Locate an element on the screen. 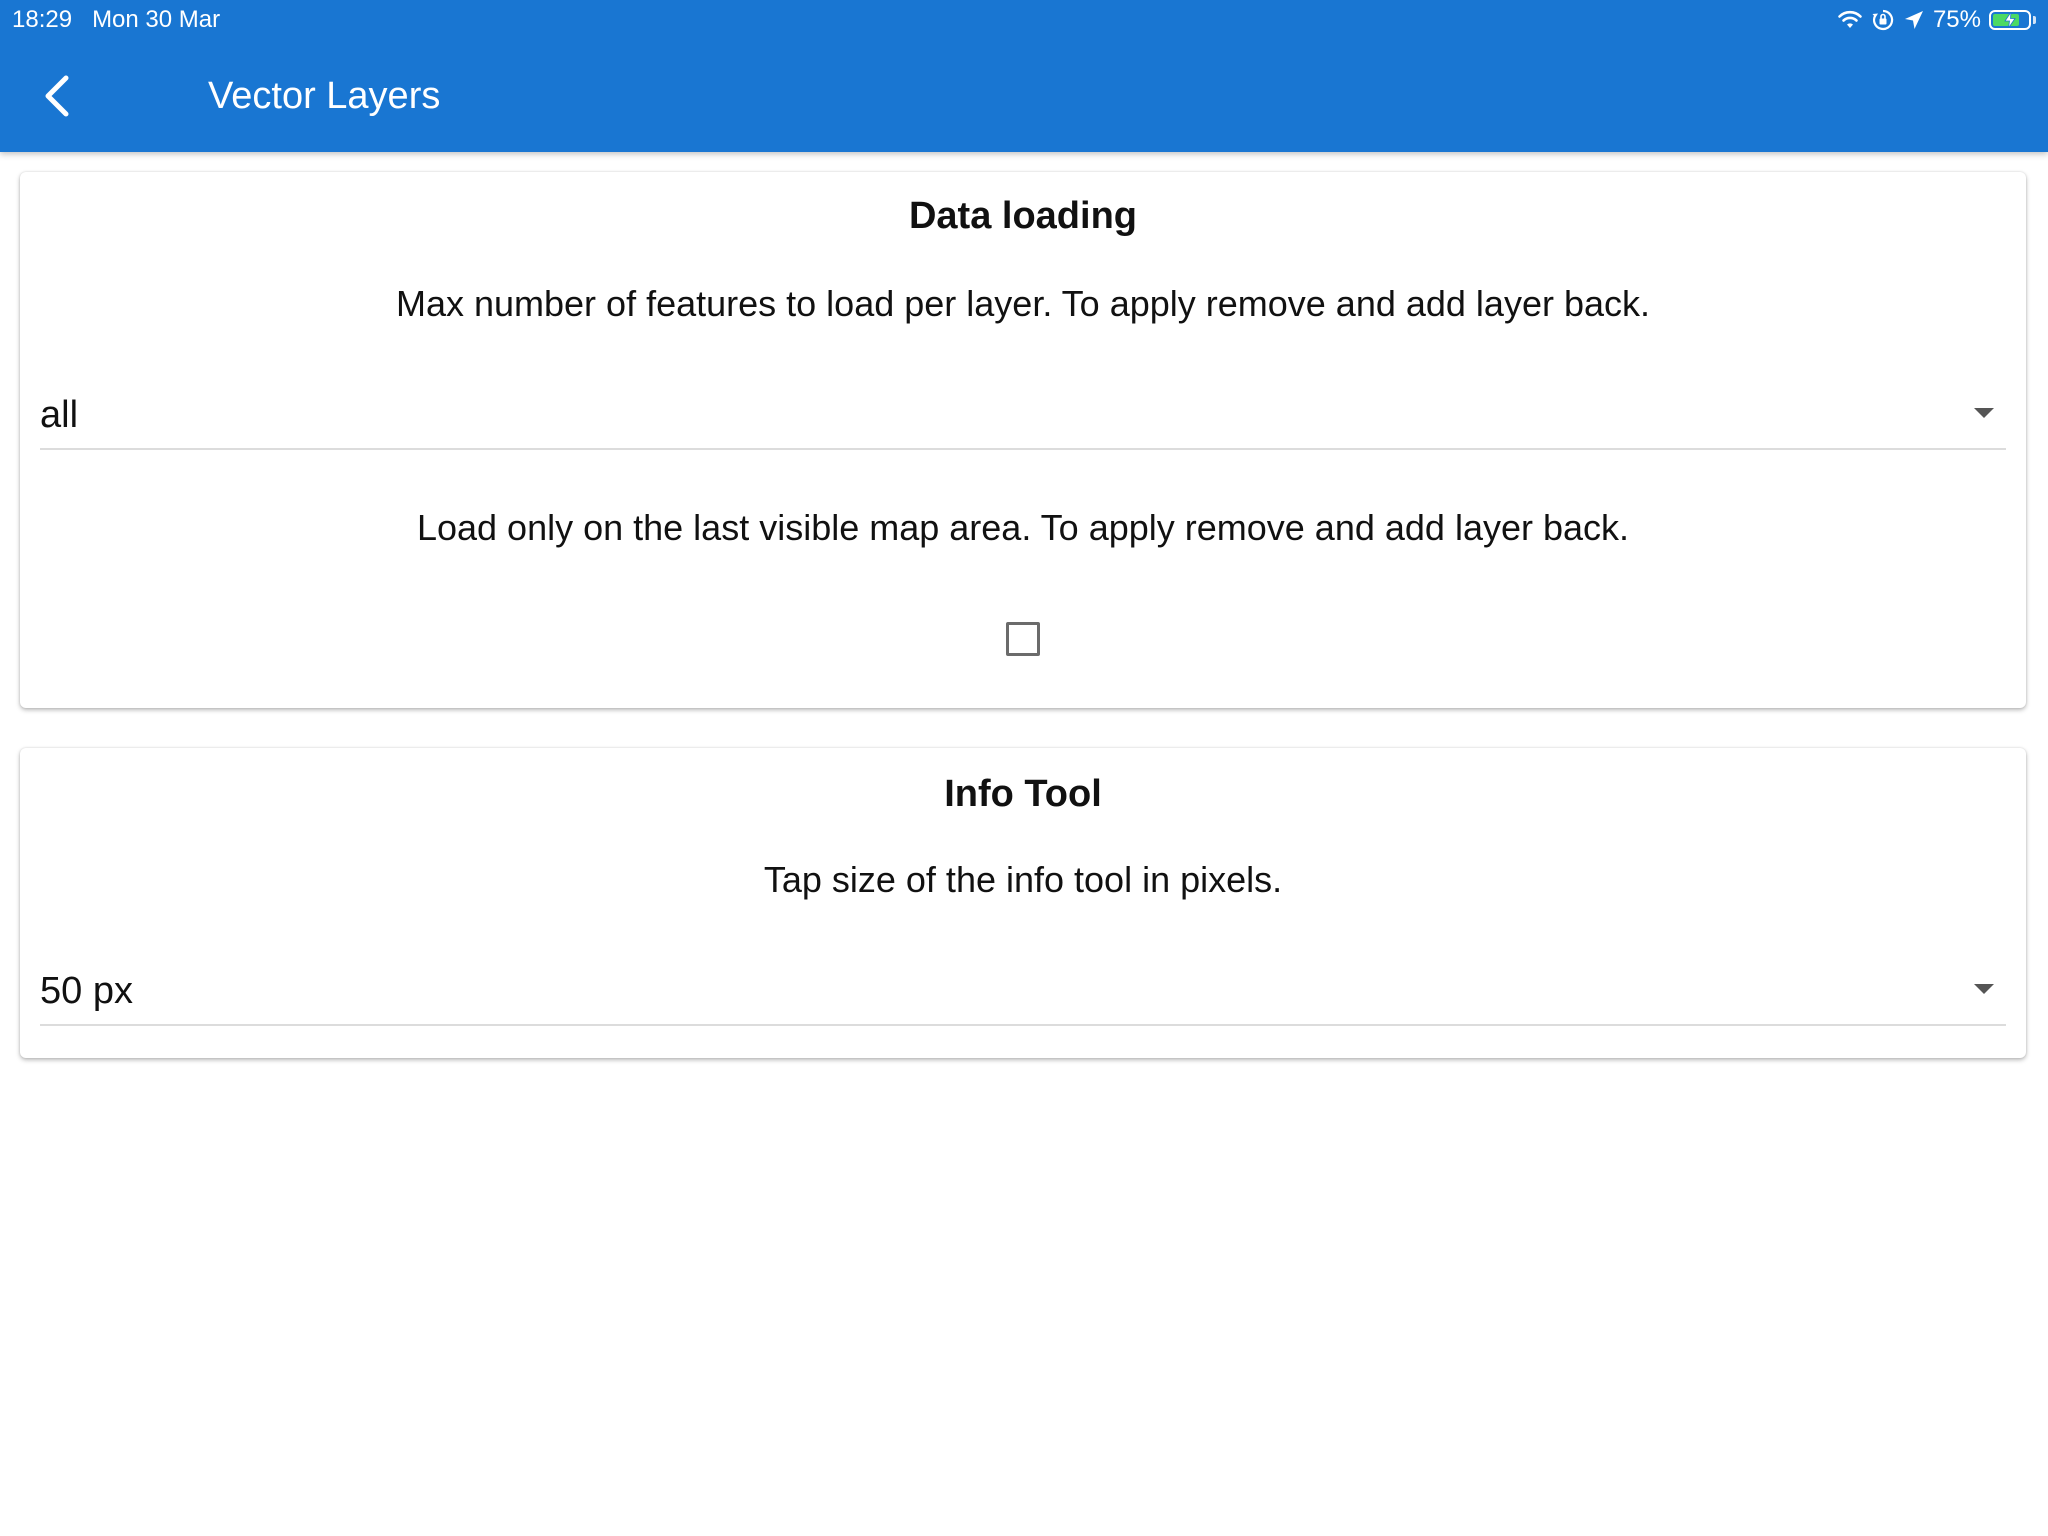 Image resolution: width=2048 pixels, height=1536 pixels. visible-area-checkbox is located at coordinates (1023, 639).